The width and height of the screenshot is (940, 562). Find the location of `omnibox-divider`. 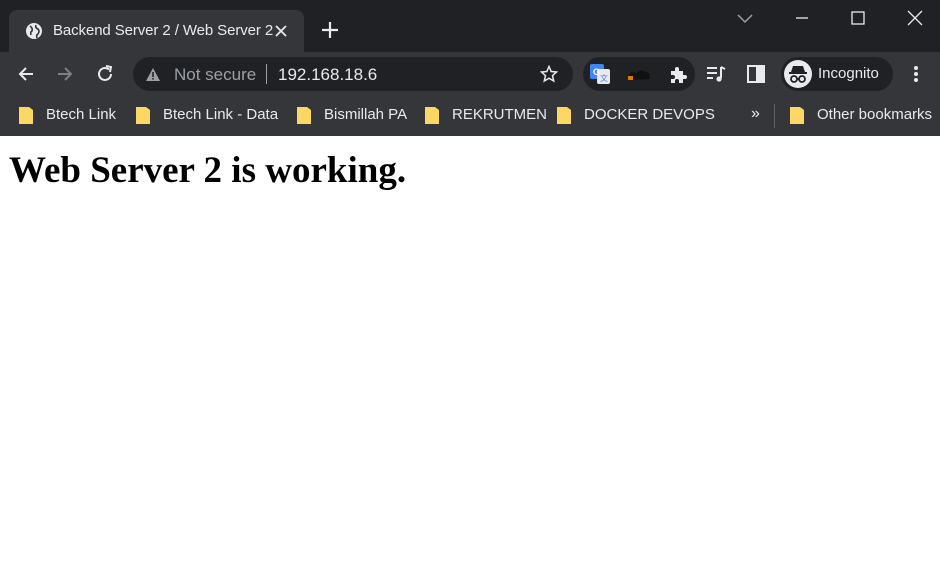

omnibox-divider is located at coordinates (266, 74).